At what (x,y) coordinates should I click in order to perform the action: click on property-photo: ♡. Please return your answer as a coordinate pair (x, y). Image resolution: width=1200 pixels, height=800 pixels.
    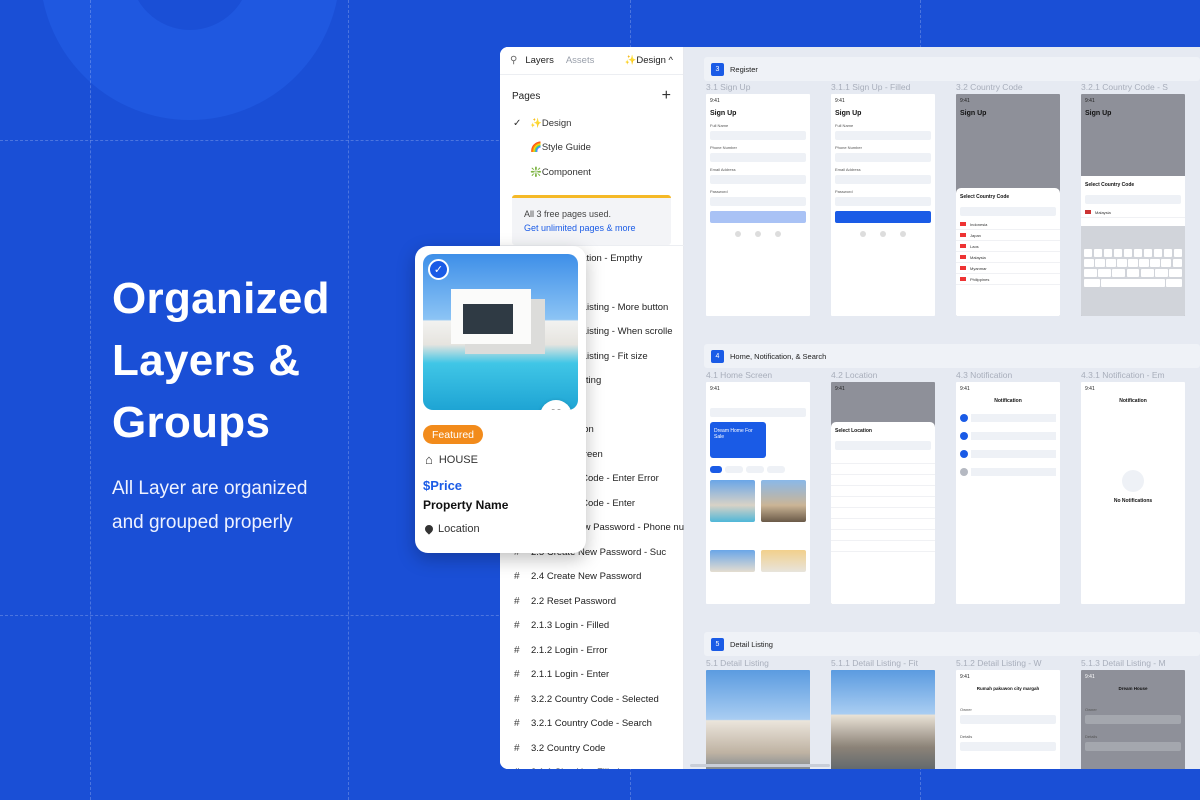
    Looking at the image, I should click on (500, 332).